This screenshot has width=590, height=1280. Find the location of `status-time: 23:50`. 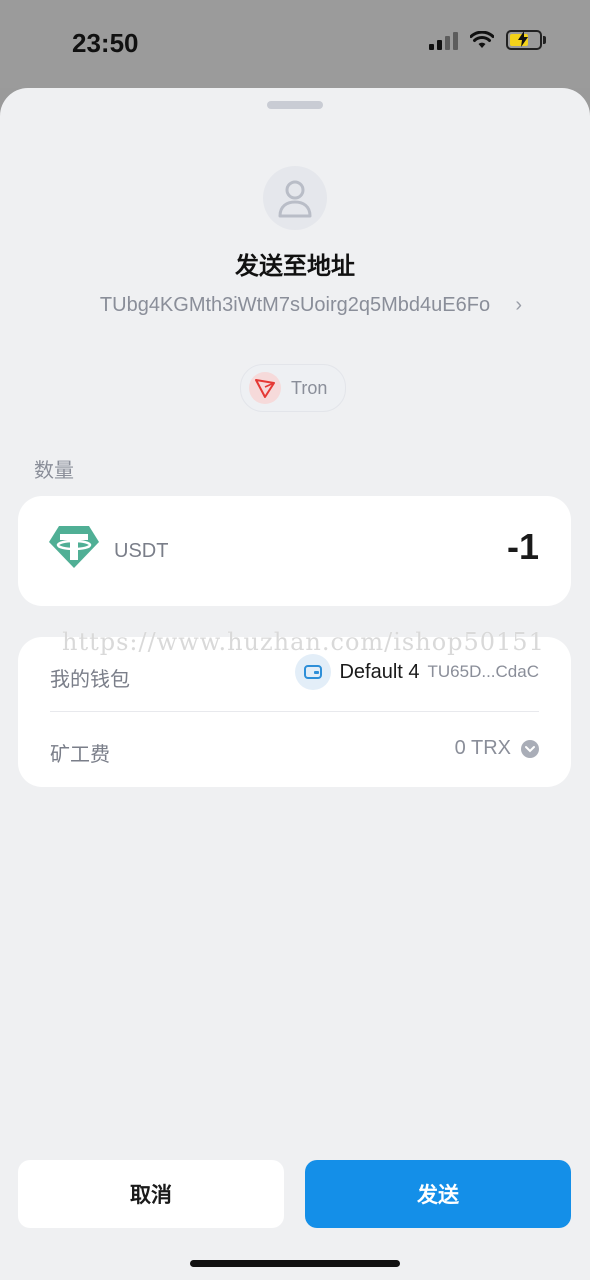

status-time: 23:50 is located at coordinates (105, 43).